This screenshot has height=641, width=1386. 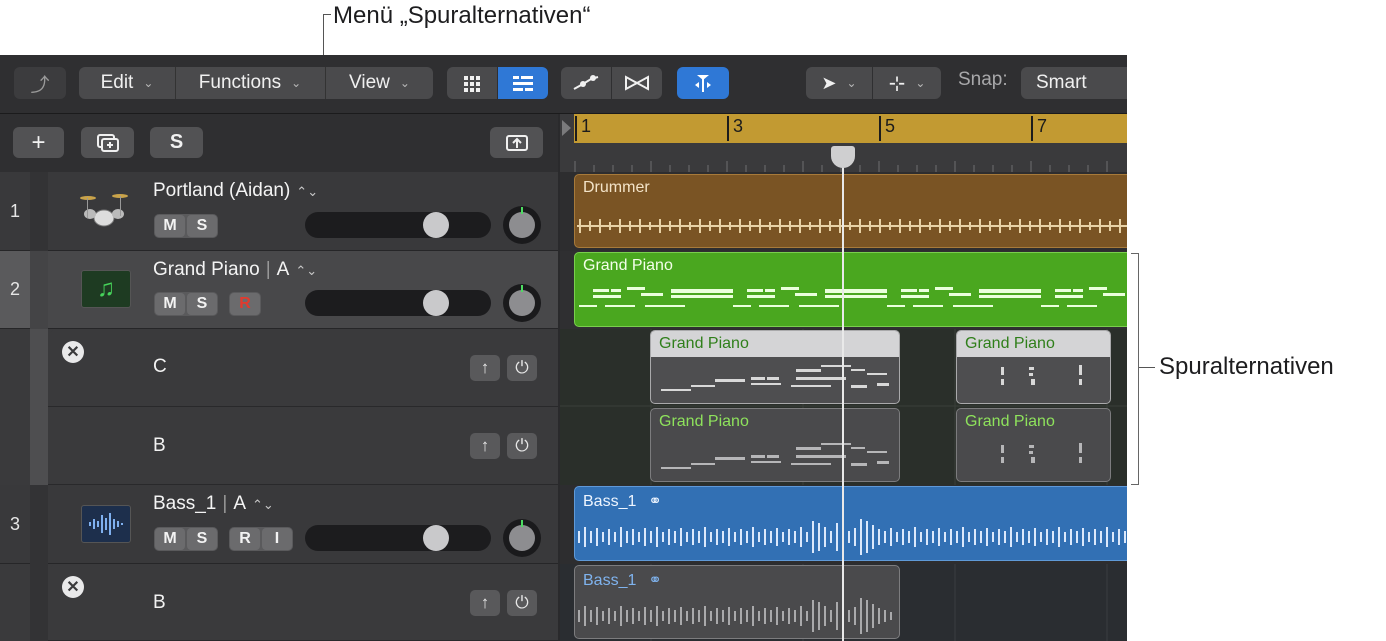 I want to click on alt-c-region-1: Grand Piano, so click(x=775, y=367).